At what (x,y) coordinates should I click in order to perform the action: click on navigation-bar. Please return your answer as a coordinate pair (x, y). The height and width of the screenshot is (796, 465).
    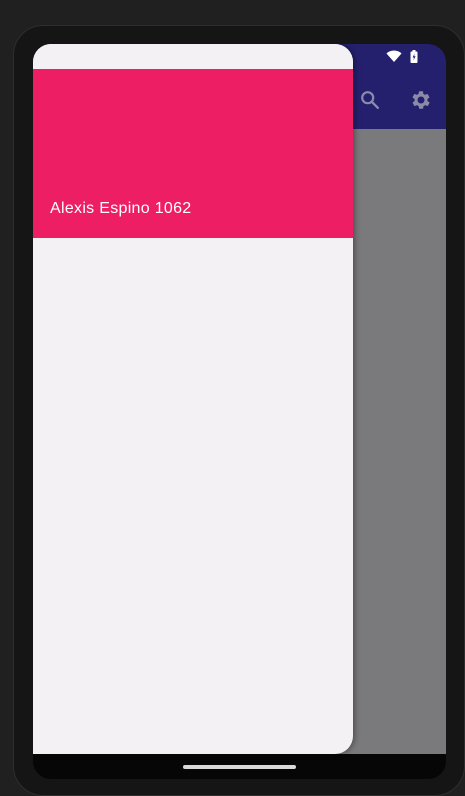
    Looking at the image, I should click on (239, 766).